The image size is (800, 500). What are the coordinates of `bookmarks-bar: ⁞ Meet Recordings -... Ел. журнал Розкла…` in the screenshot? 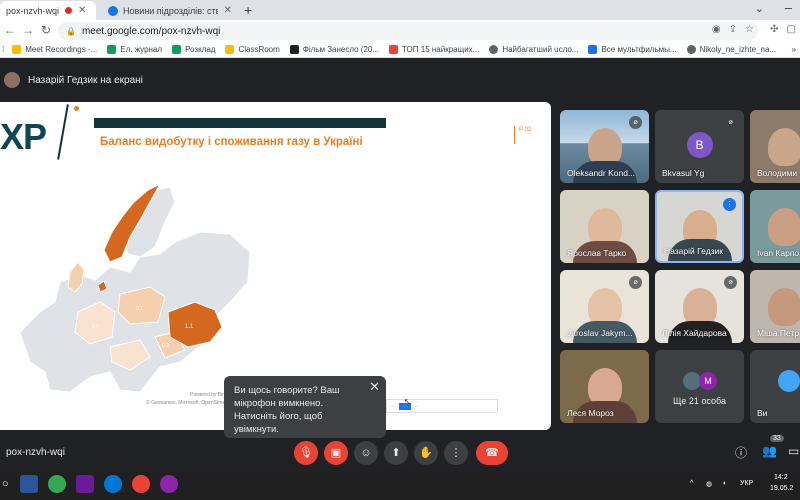 It's located at (400, 50).